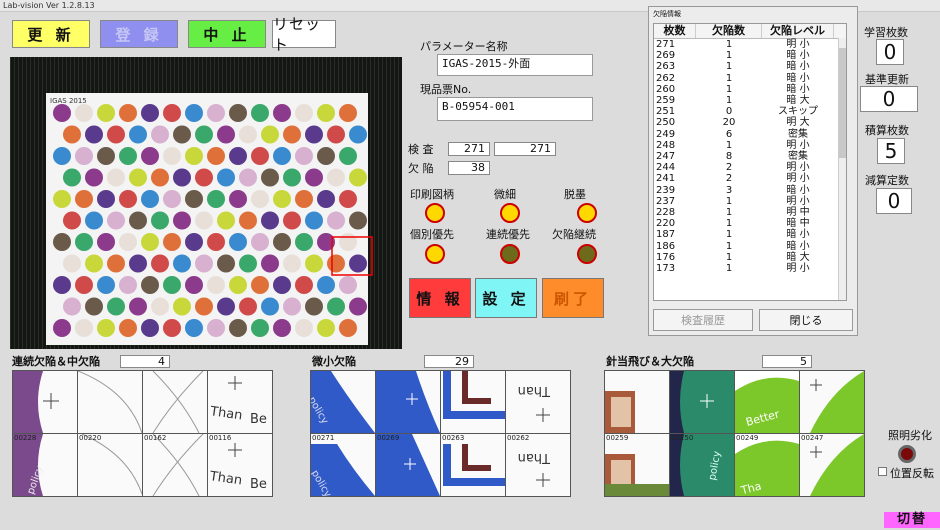  What do you see at coordinates (750, 201) in the screenshot?
I see `history-row: 237 1 明 小` at bounding box center [750, 201].